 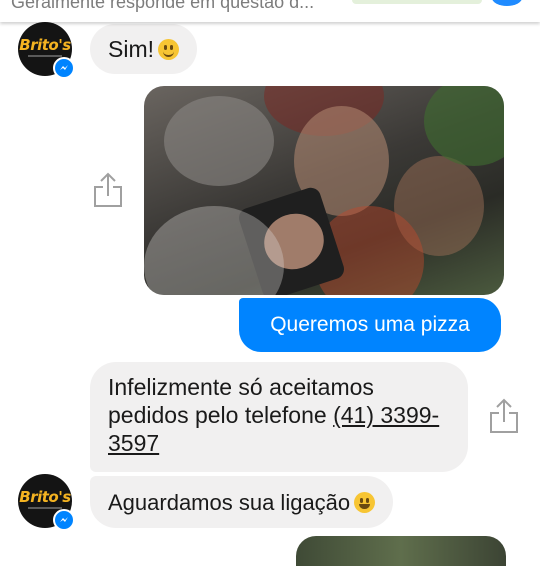 I want to click on smiling-face-emoji-icon, so click(x=168, y=49).